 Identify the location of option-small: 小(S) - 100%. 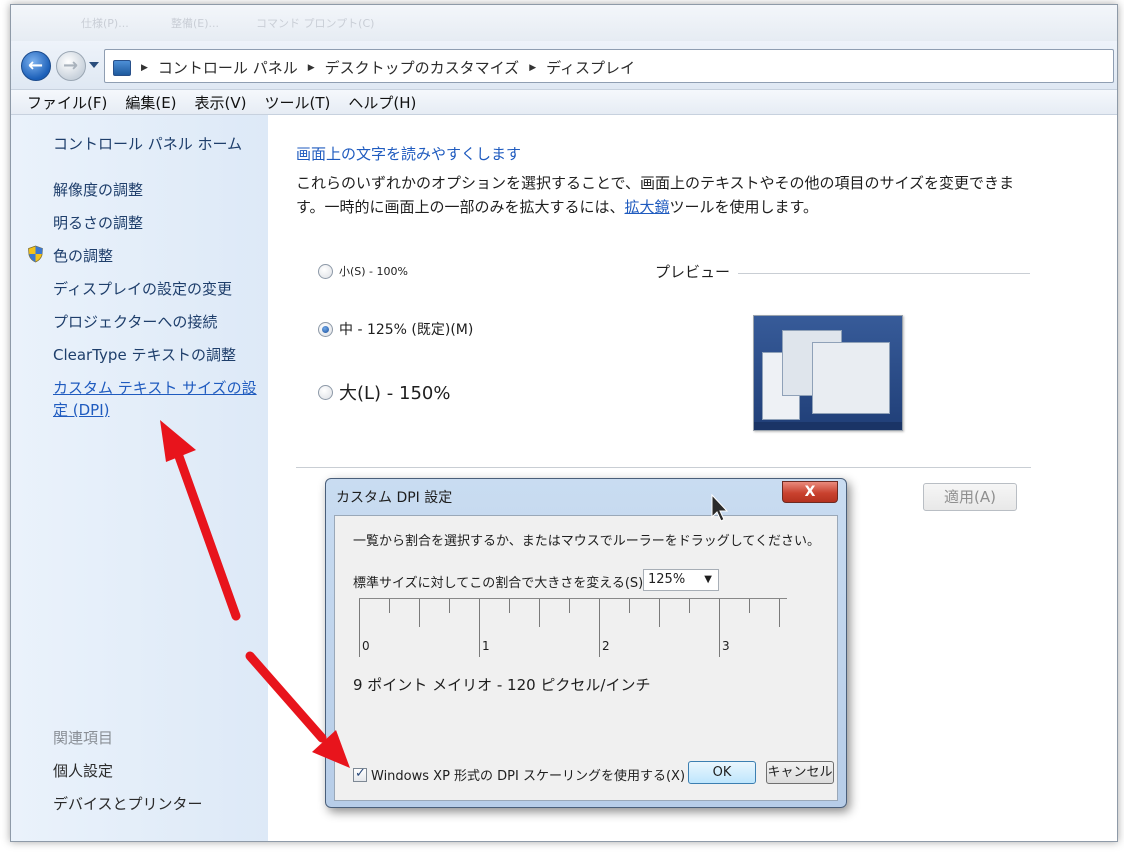
(363, 271).